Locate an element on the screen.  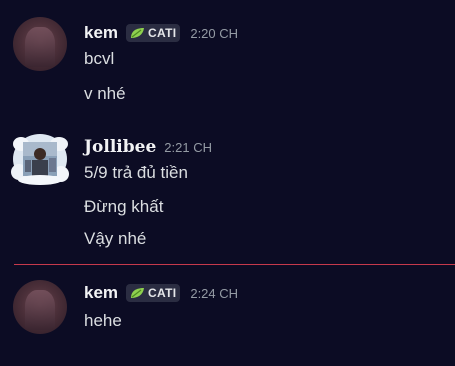
avatar-image is located at coordinates (40, 159).